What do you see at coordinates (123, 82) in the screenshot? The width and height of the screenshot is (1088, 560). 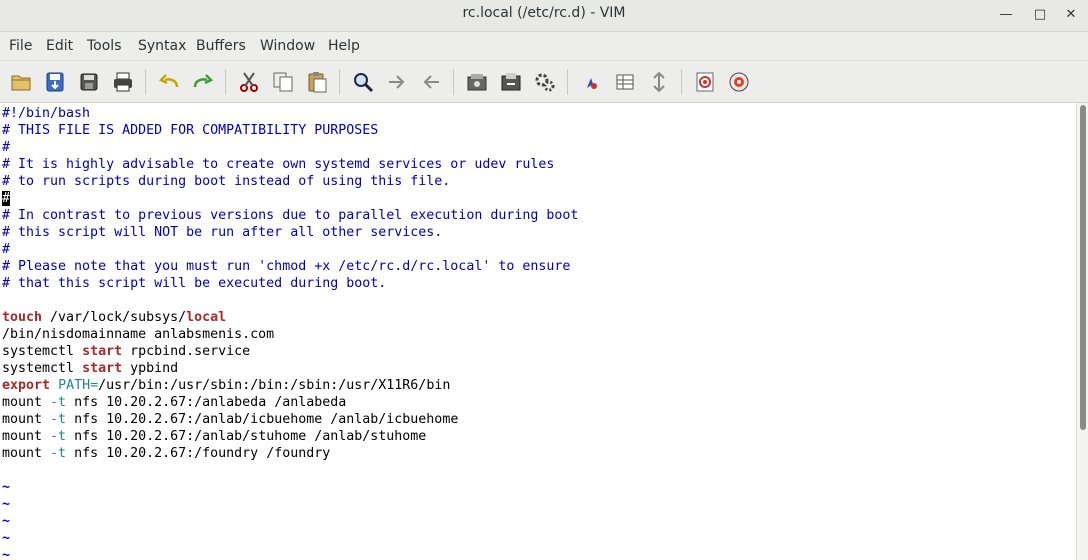 I see `print-icon` at bounding box center [123, 82].